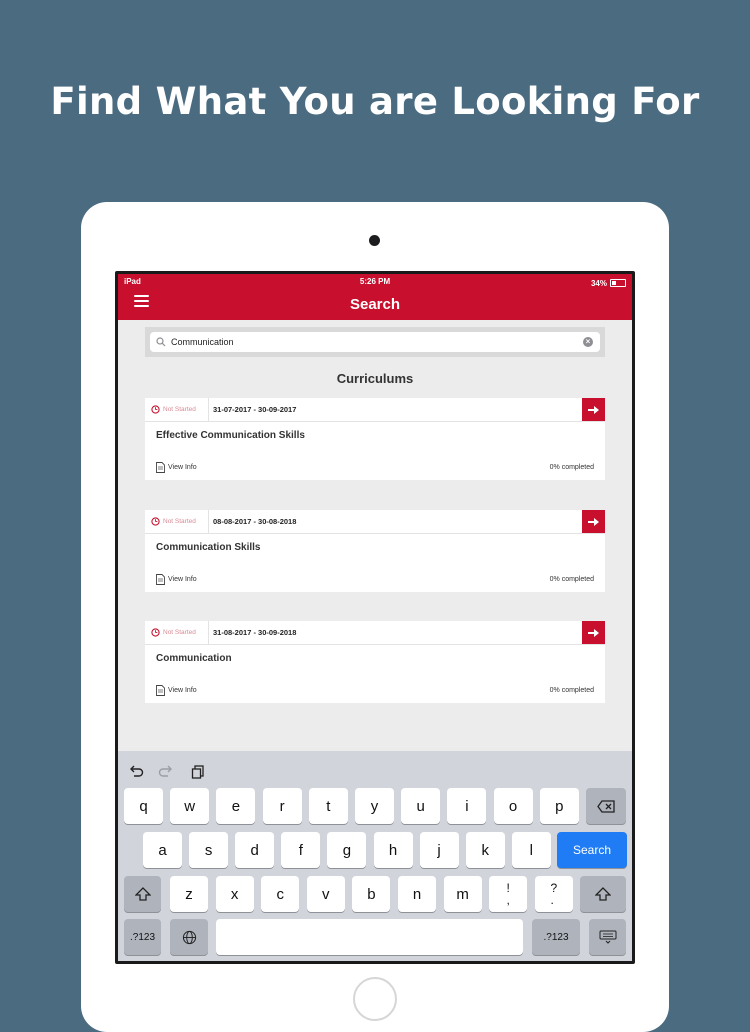  Describe the element at coordinates (301, 850) in the screenshot. I see `key-f: f` at that location.